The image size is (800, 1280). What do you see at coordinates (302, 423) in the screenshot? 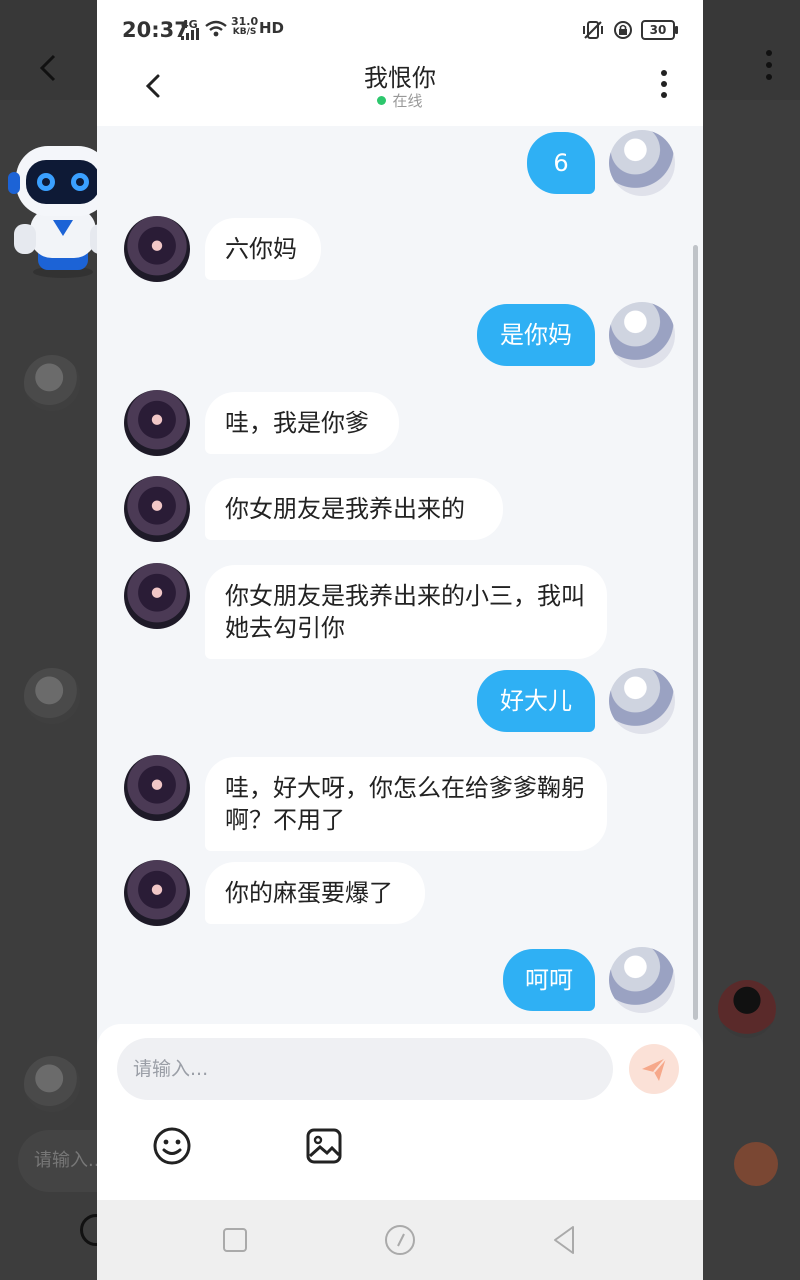
I see `received-message-bubble: 哇，我是你爹` at bounding box center [302, 423].